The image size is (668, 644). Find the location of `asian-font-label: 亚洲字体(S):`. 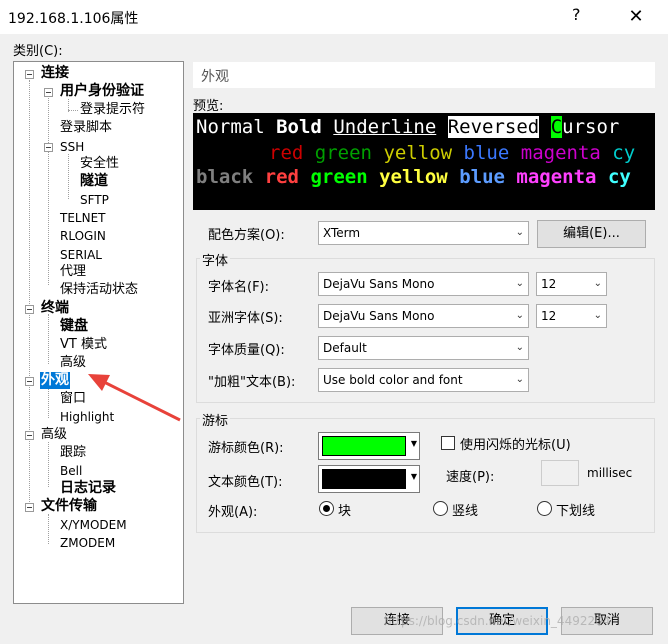

asian-font-label: 亚洲字体(S): is located at coordinates (245, 318).